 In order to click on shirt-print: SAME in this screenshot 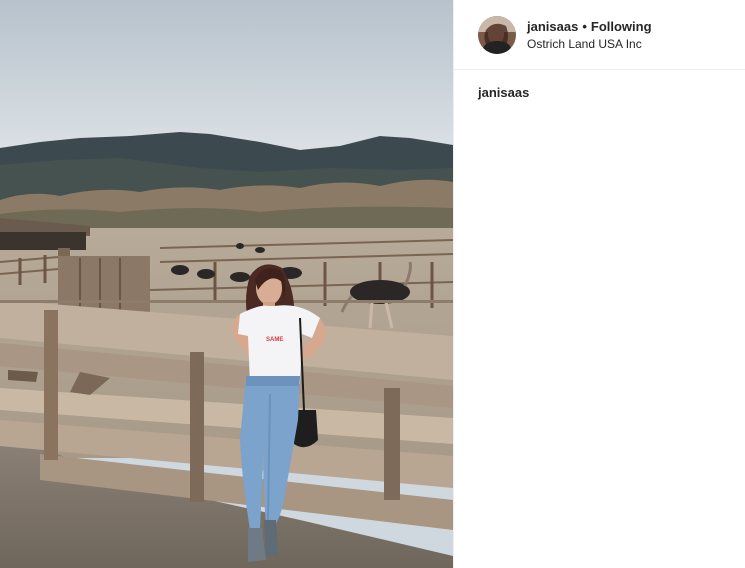, I will do `click(274, 340)`.